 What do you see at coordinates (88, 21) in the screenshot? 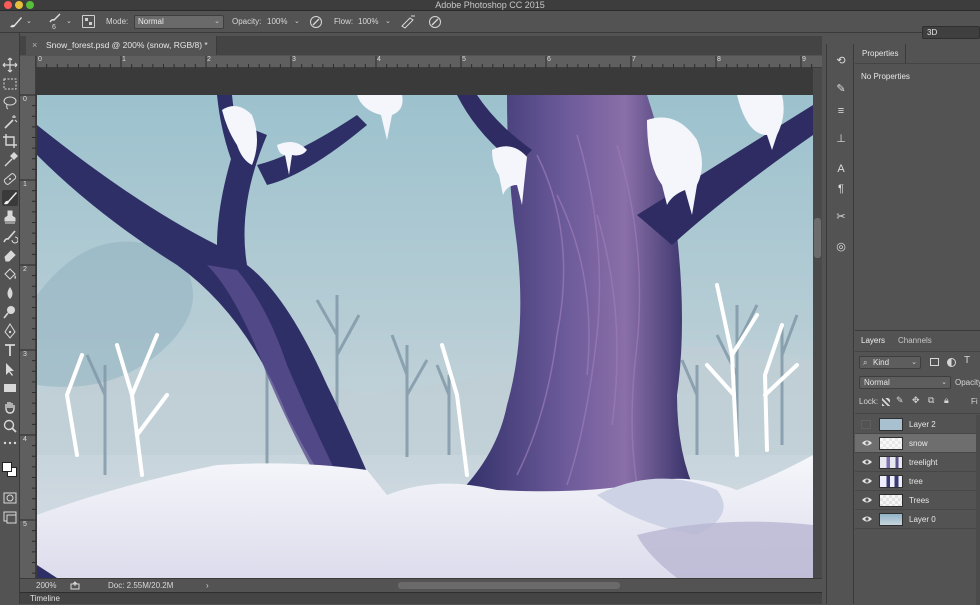
I see `brush-panel-toggle-icon` at bounding box center [88, 21].